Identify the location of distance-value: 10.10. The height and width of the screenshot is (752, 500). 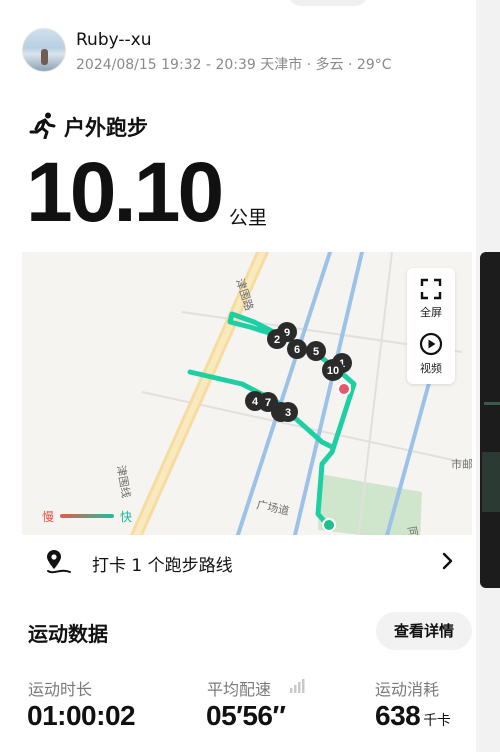
(125, 192).